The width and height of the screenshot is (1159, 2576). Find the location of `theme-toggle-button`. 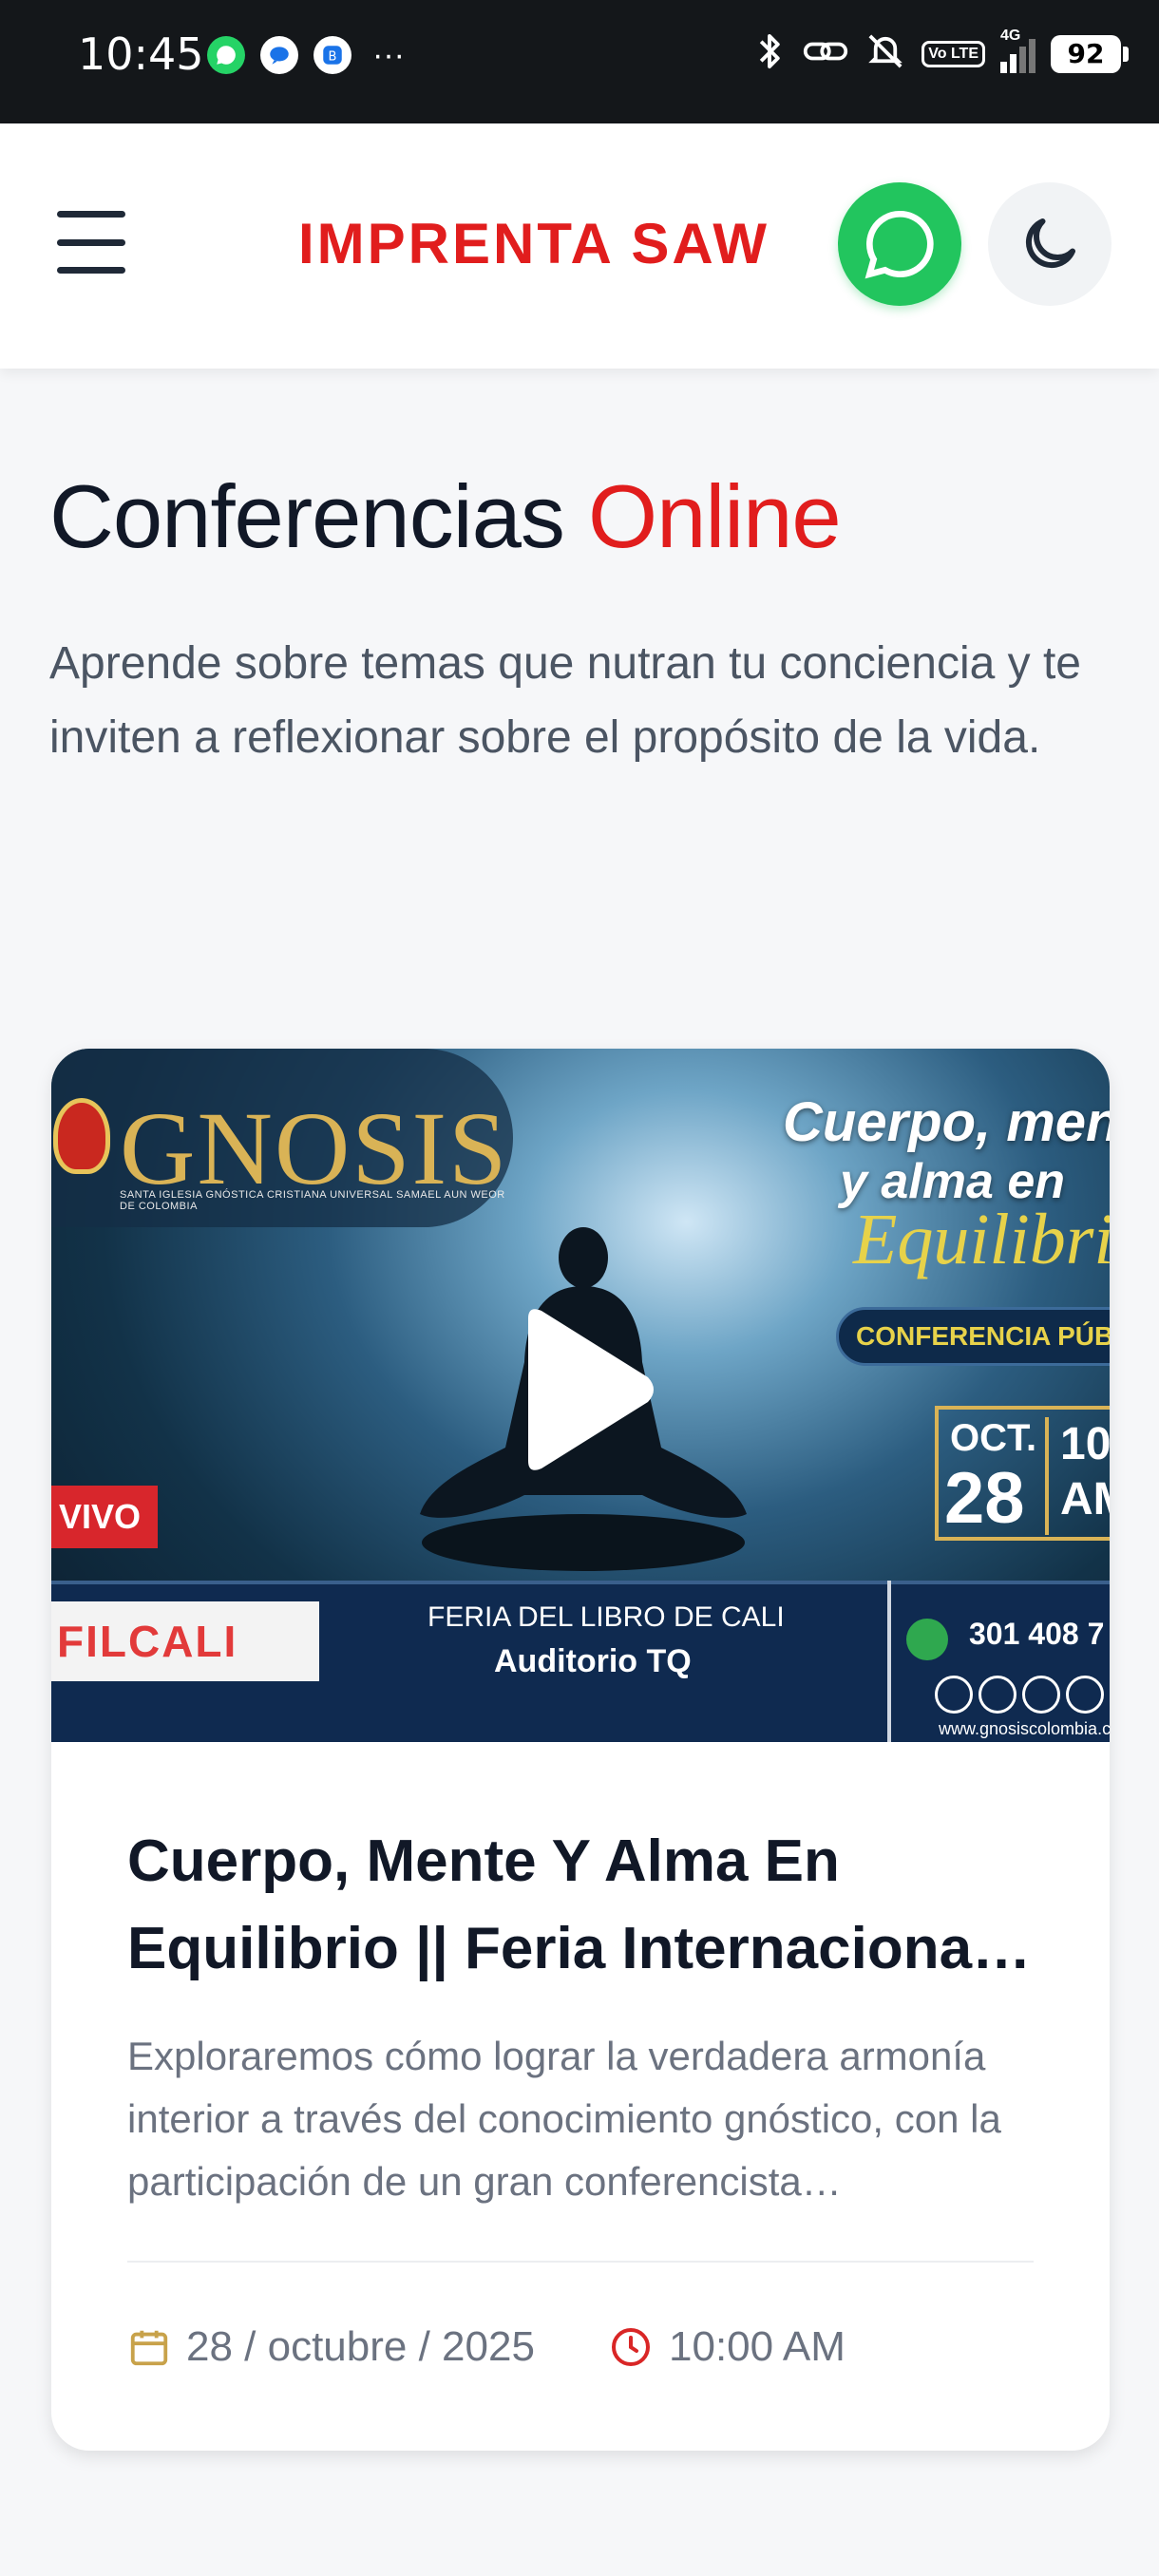

theme-toggle-button is located at coordinates (1050, 244).